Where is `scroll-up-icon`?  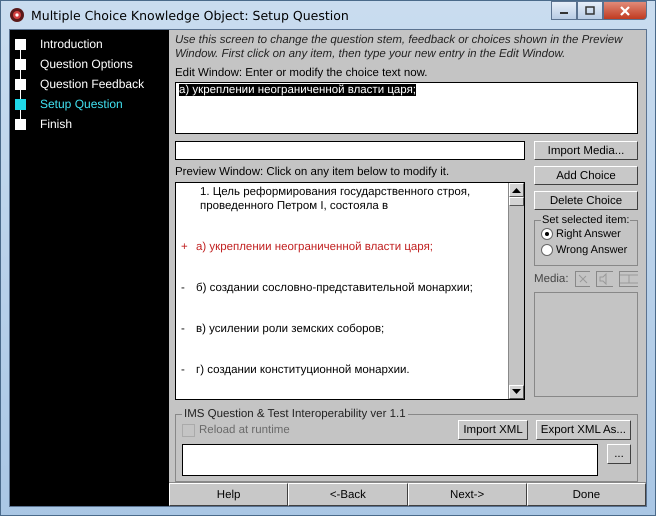
scroll-up-icon is located at coordinates (516, 190).